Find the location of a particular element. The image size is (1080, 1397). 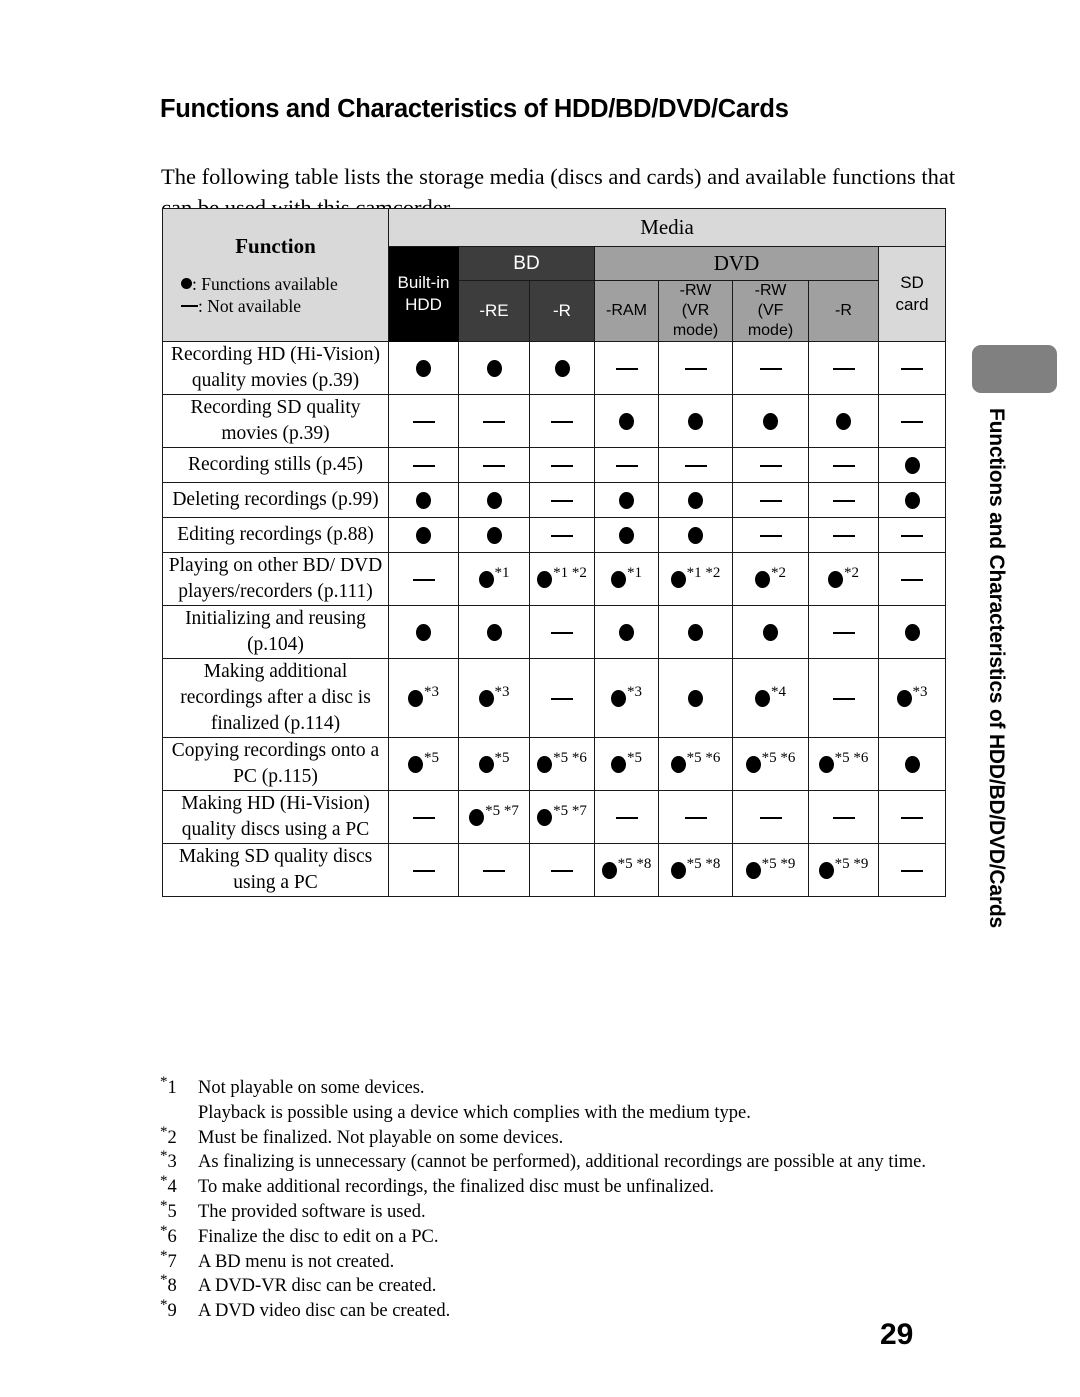

column-header-dvd-rw-vf: -RW (VF mode) is located at coordinates (770, 311).